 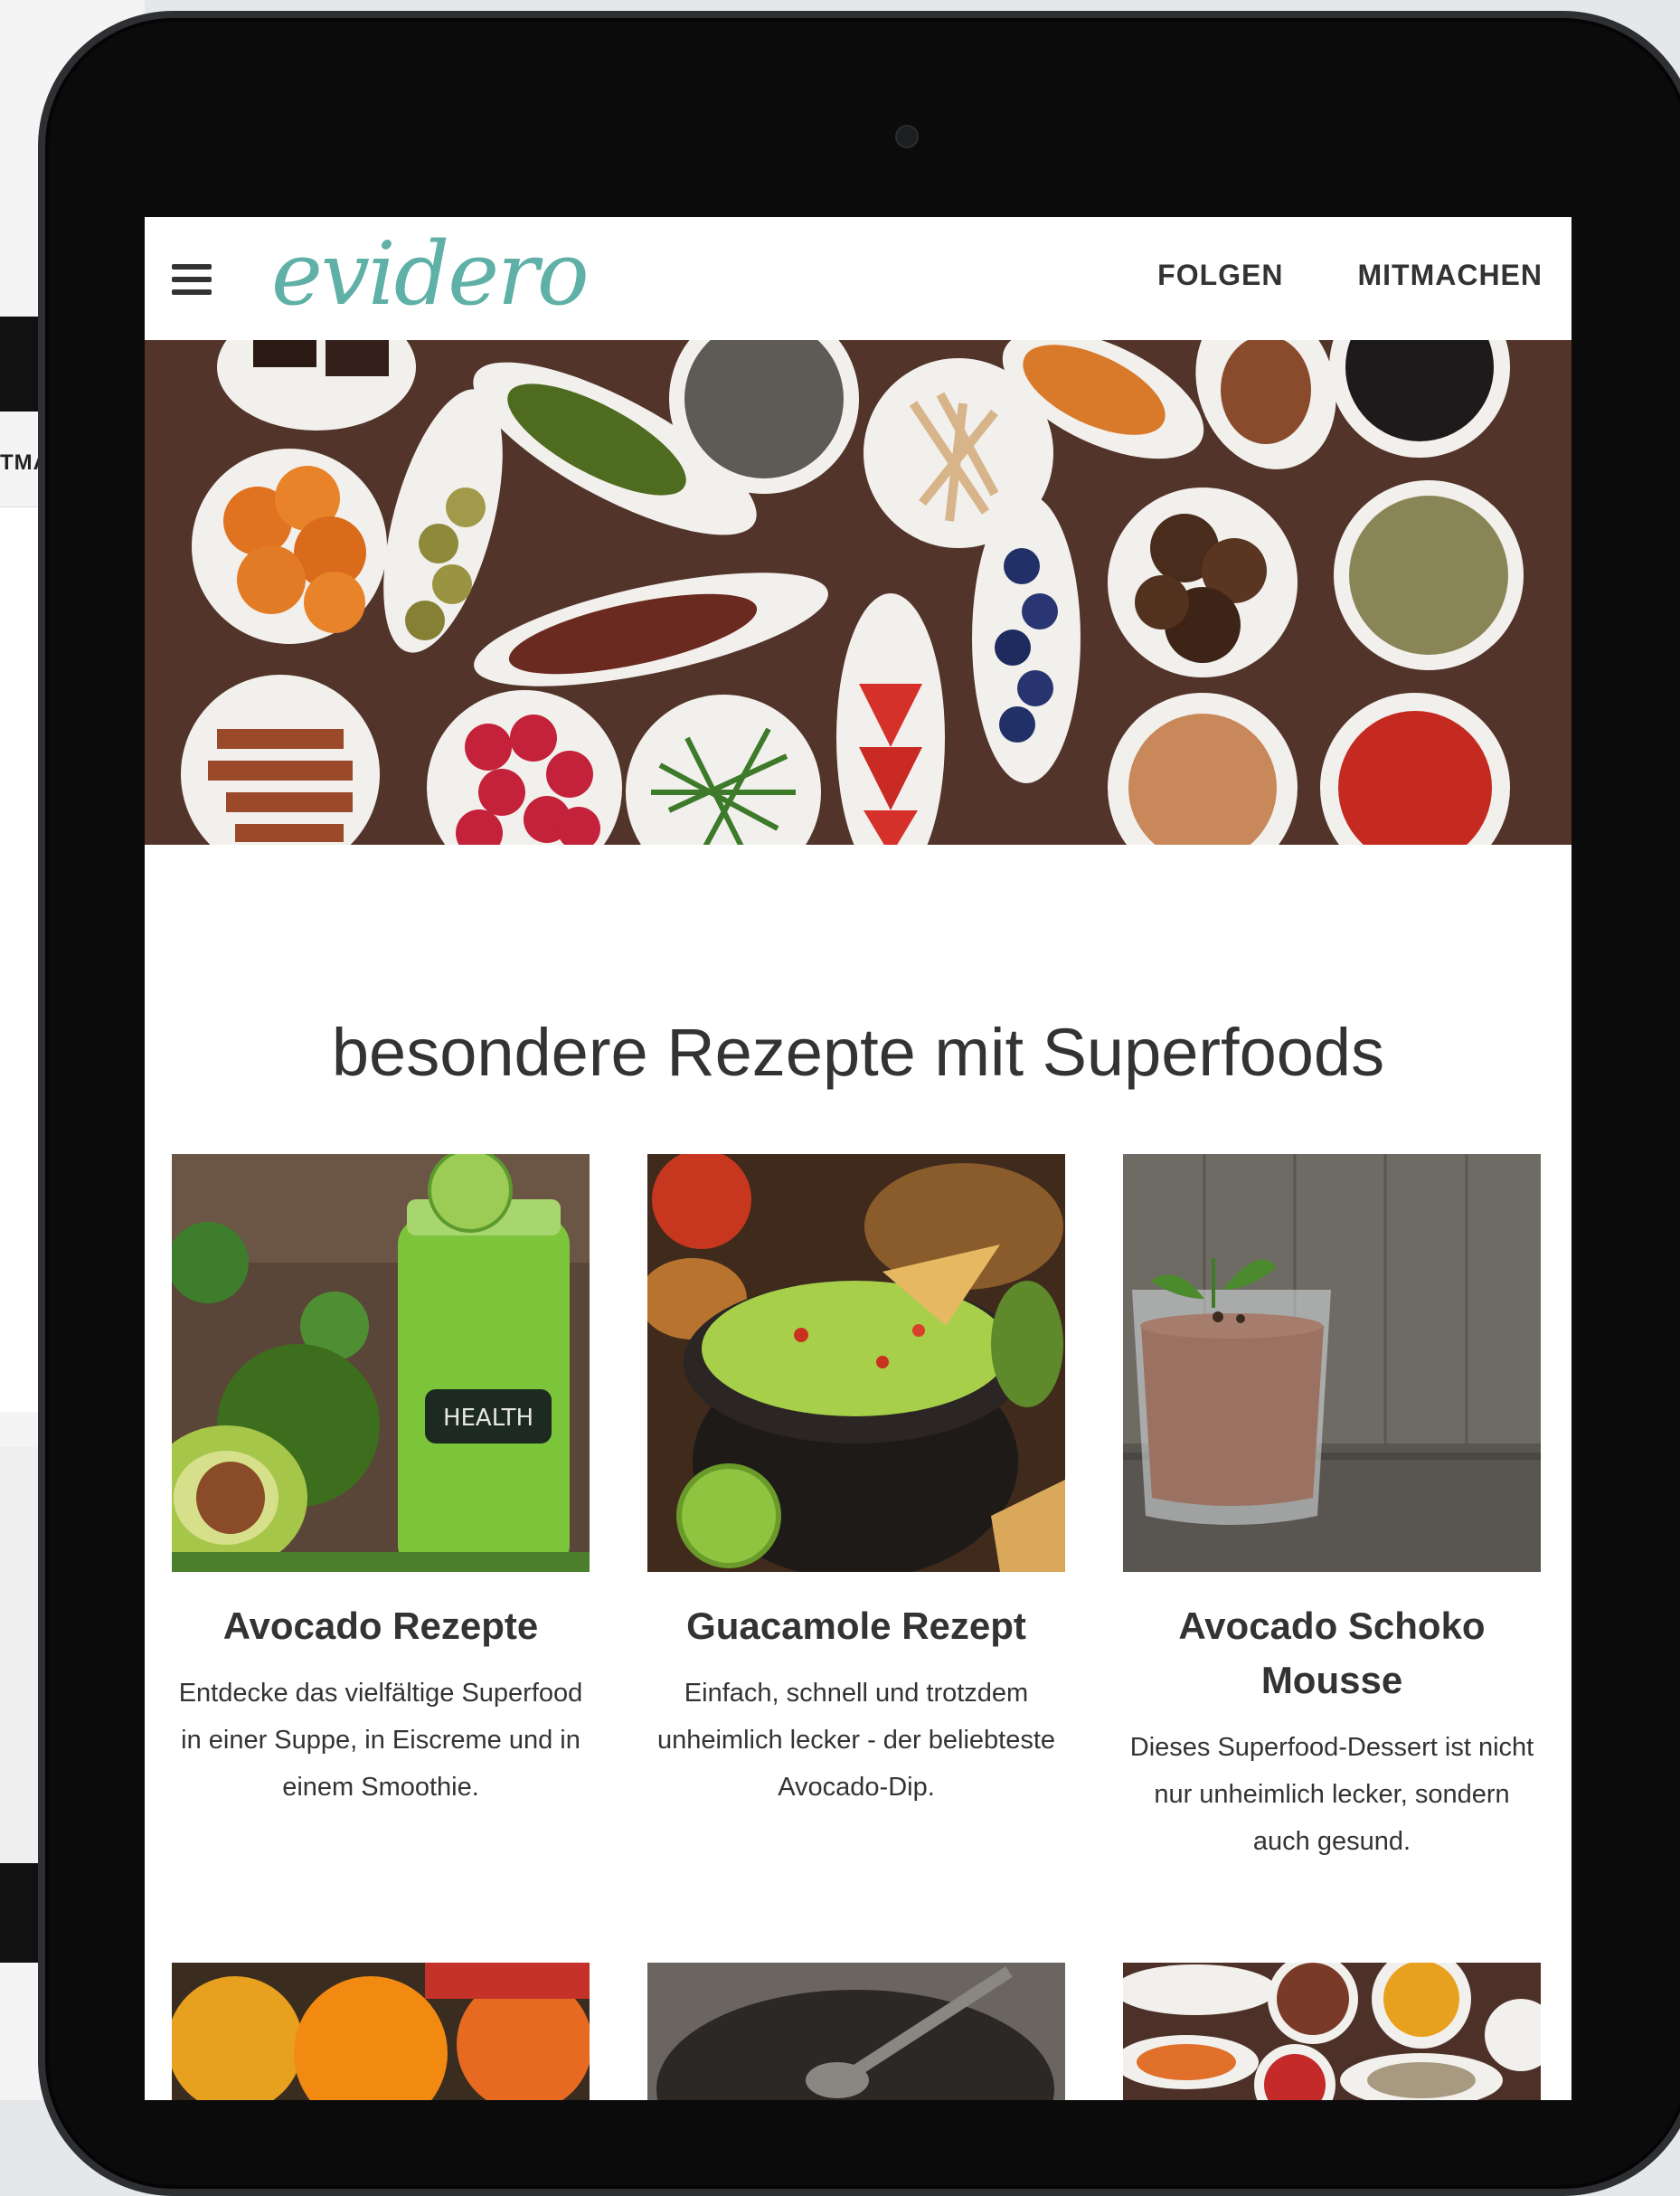 What do you see at coordinates (1332, 1363) in the screenshot?
I see `chocolate-mousse-image` at bounding box center [1332, 1363].